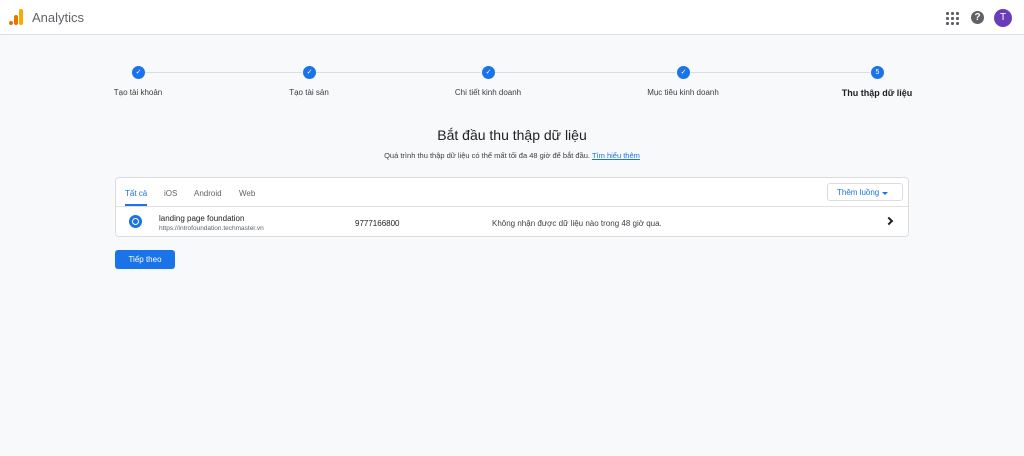 The image size is (1024, 456). I want to click on account-avatar: T, so click(1003, 18).